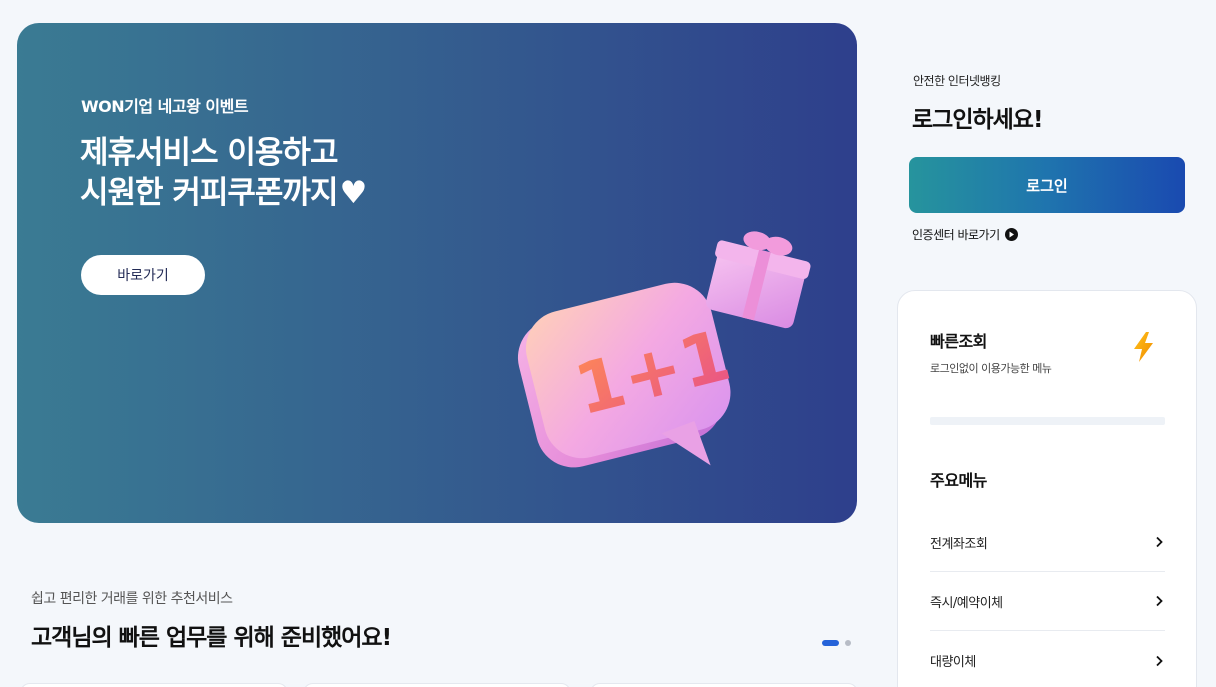  I want to click on cert-center-link: 인증센터 바로가기, so click(965, 234).